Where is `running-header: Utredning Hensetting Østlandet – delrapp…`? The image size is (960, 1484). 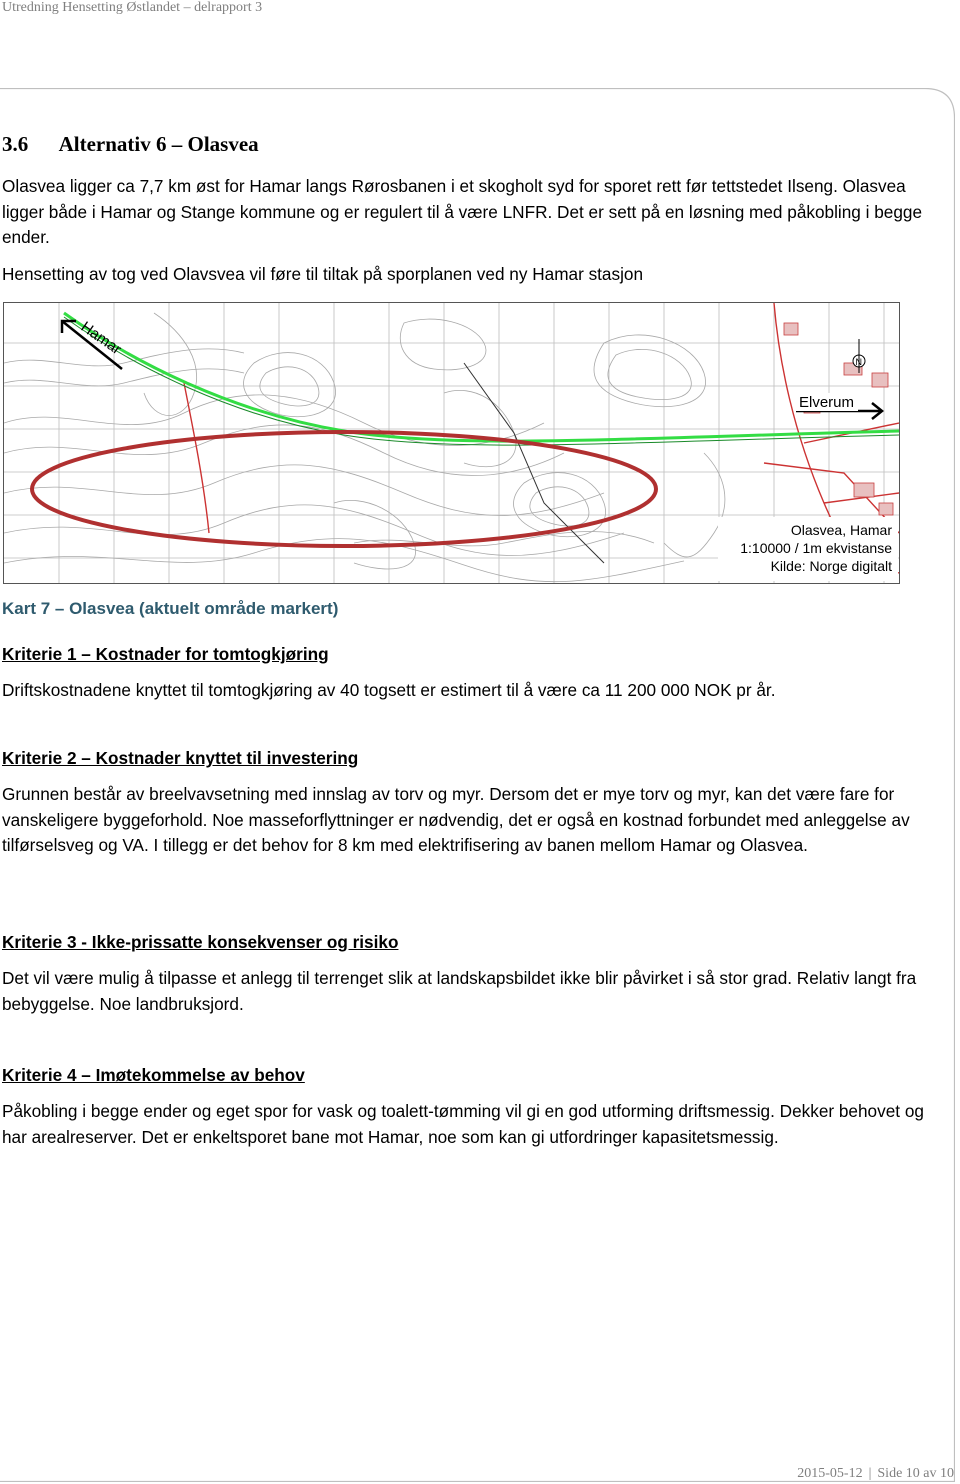 running-header: Utredning Hensetting Østlandet – delrapp… is located at coordinates (132, 7).